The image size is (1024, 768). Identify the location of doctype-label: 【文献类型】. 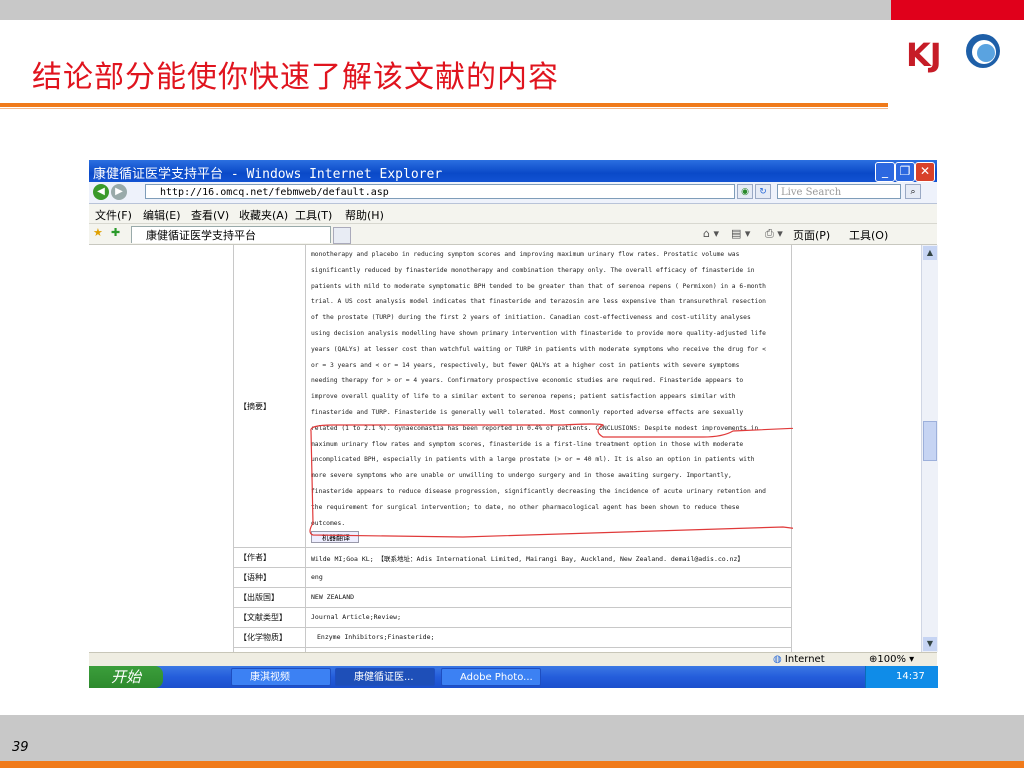
(263, 617).